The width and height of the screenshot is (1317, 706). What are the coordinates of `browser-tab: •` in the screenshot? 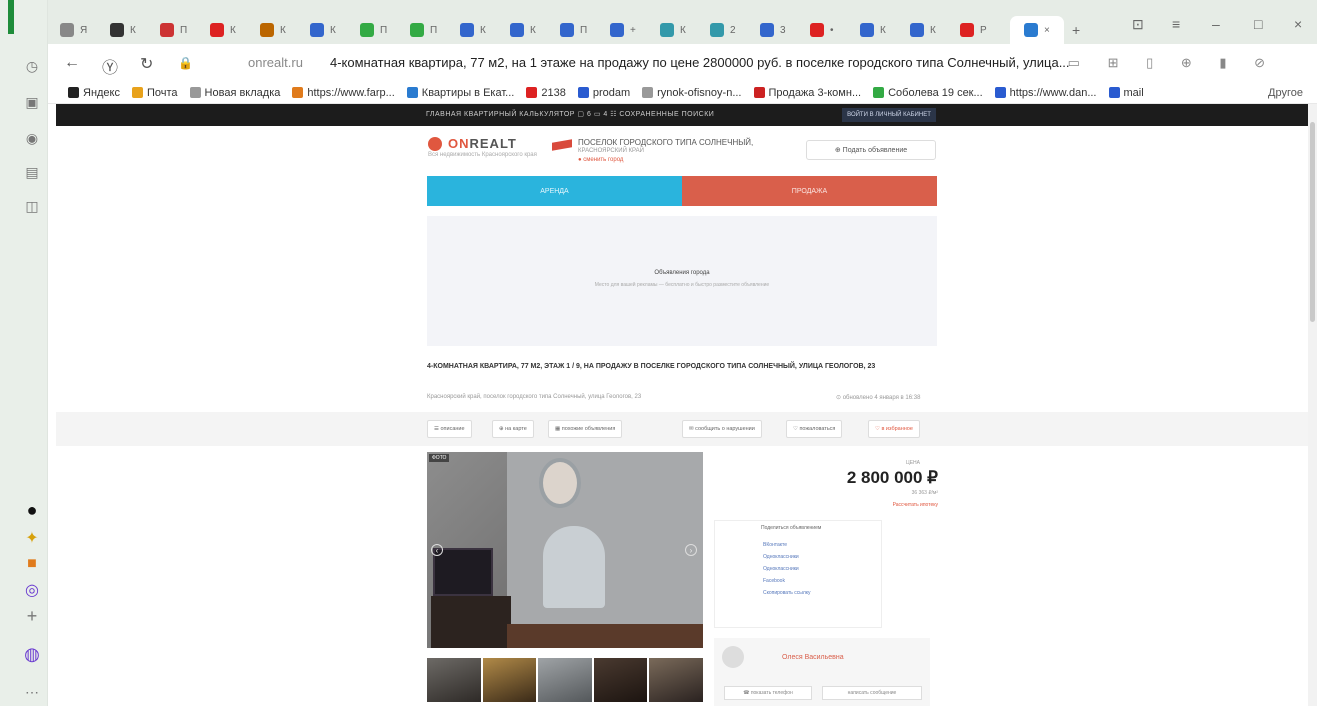 It's located at (822, 30).